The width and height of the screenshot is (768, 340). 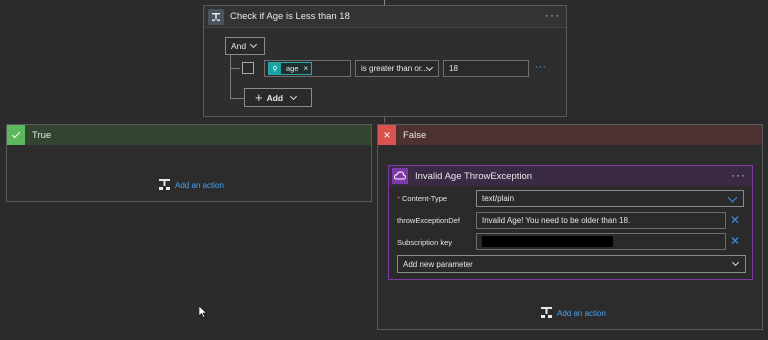 I want to click on cloud-icon, so click(x=400, y=176).